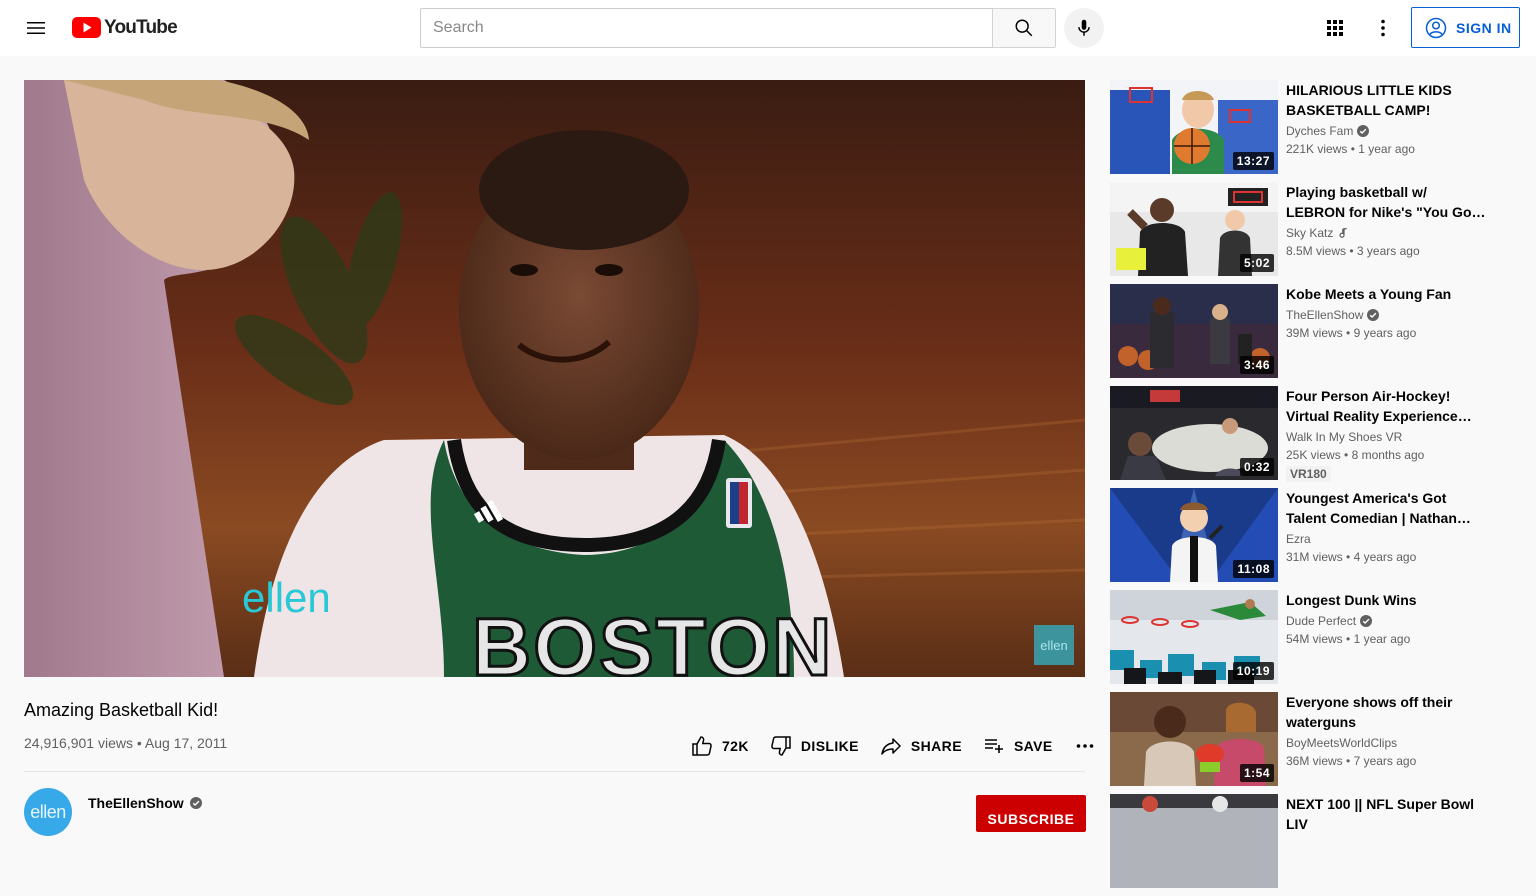  Describe the element at coordinates (1383, 28) in the screenshot. I see `settings-more-button` at that location.